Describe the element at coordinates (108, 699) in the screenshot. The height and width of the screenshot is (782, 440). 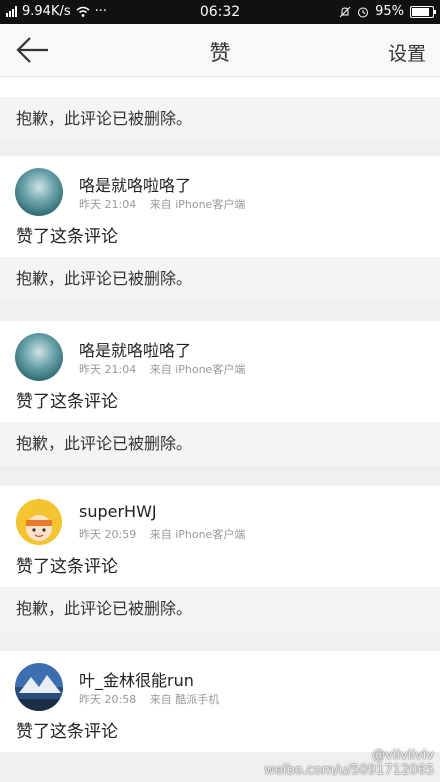
I see `post-time: 昨天 20:58` at that location.